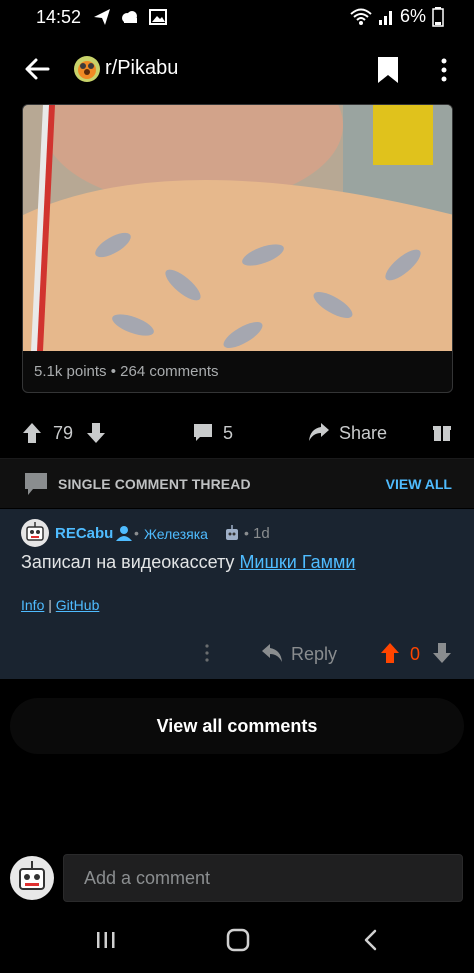 This screenshot has width=474, height=973. I want to click on info-link: Info, so click(32, 605).